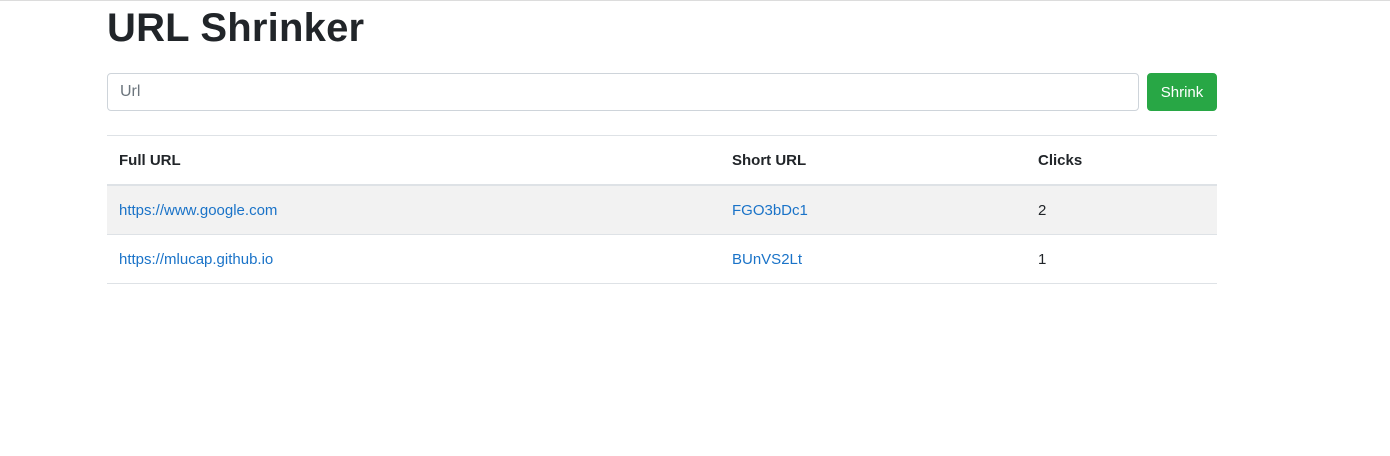 This screenshot has height=456, width=1390. Describe the element at coordinates (413, 160) in the screenshot. I see `header-full-url: Full URL` at that location.